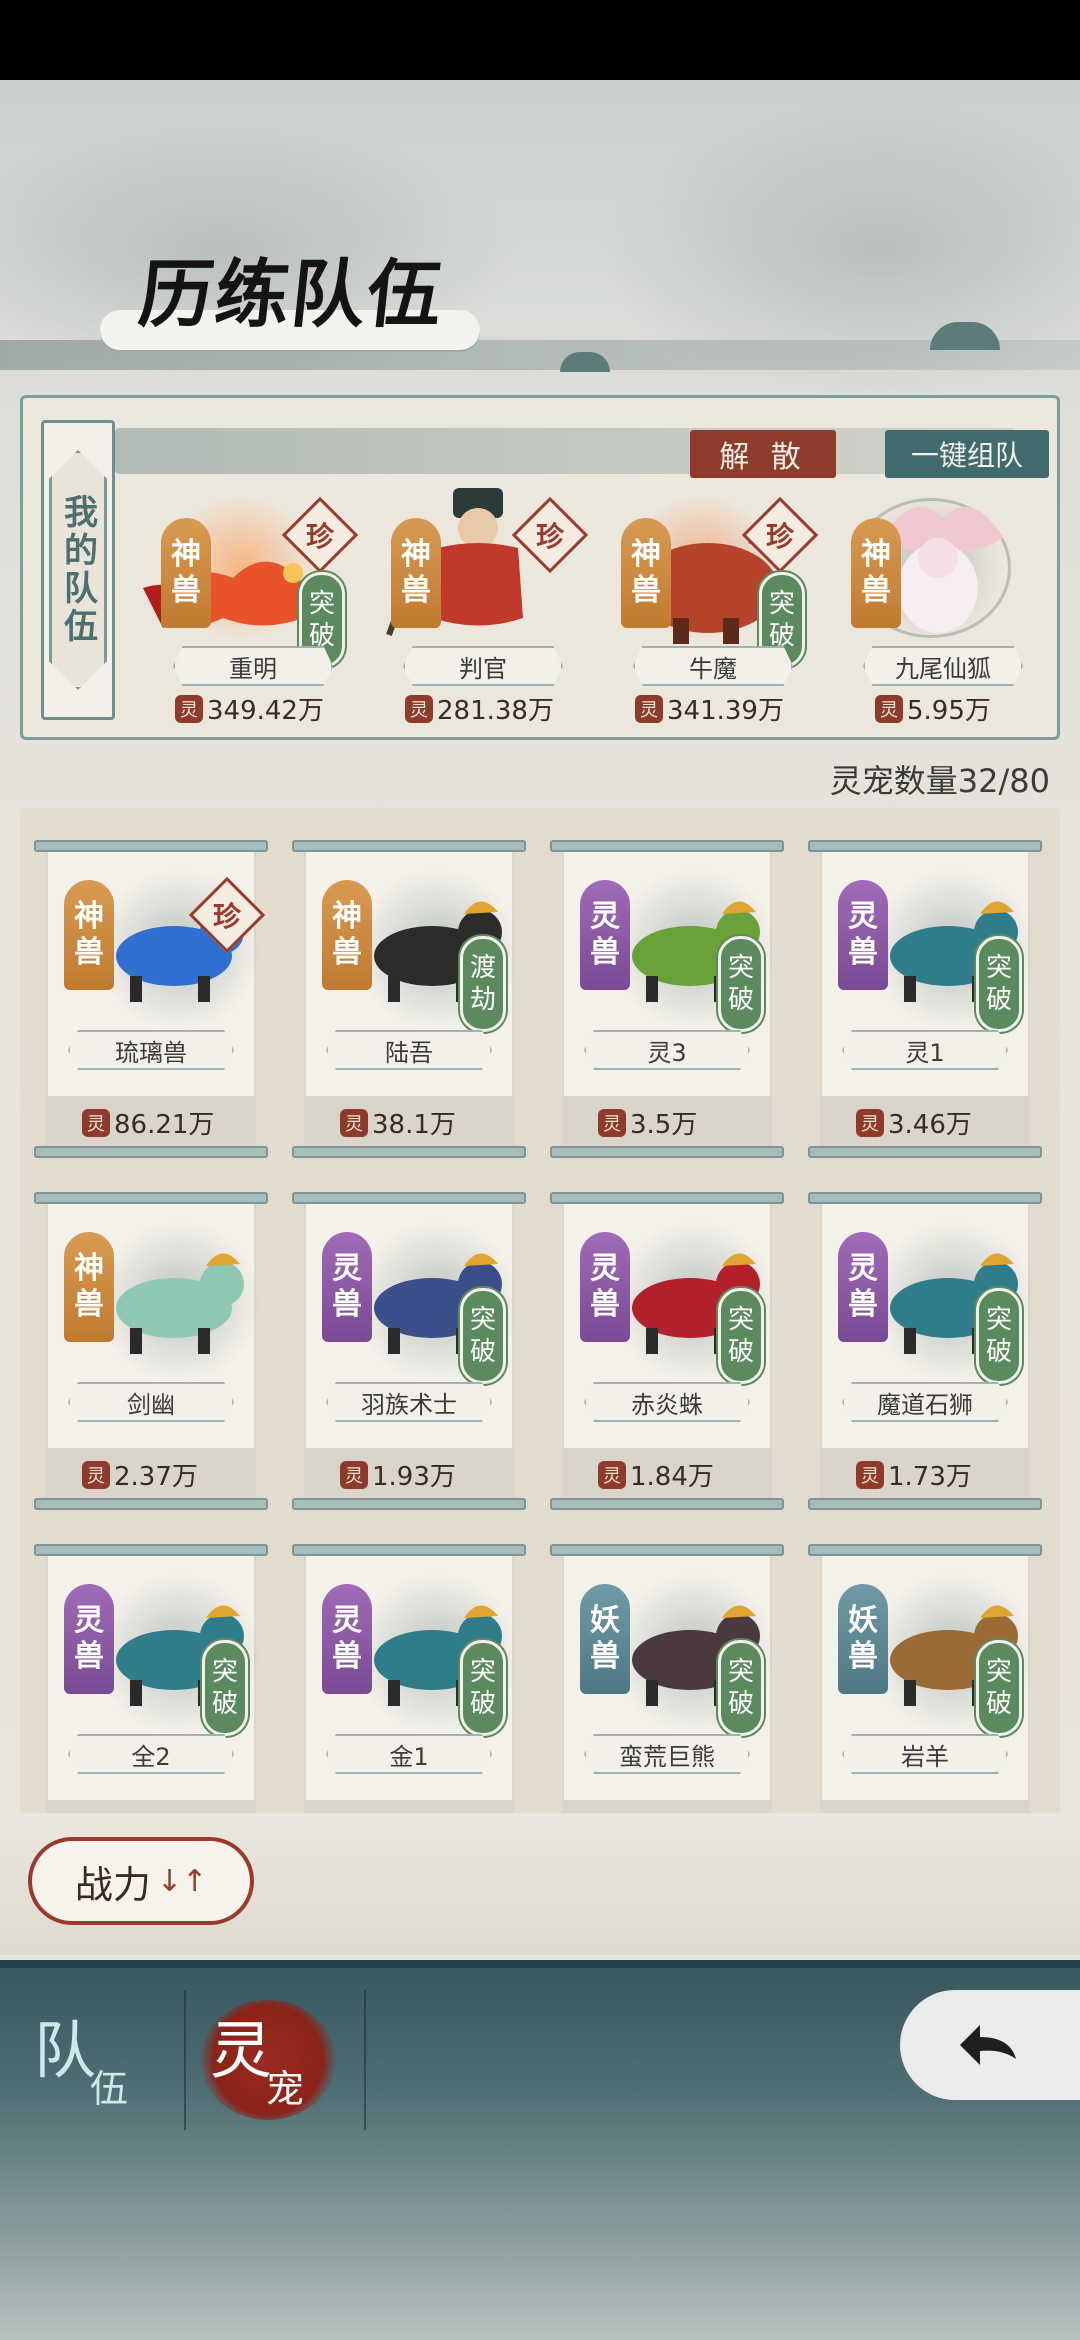 The width and height of the screenshot is (1080, 2340). What do you see at coordinates (763, 454) in the screenshot?
I see `disband-button: 解 散` at bounding box center [763, 454].